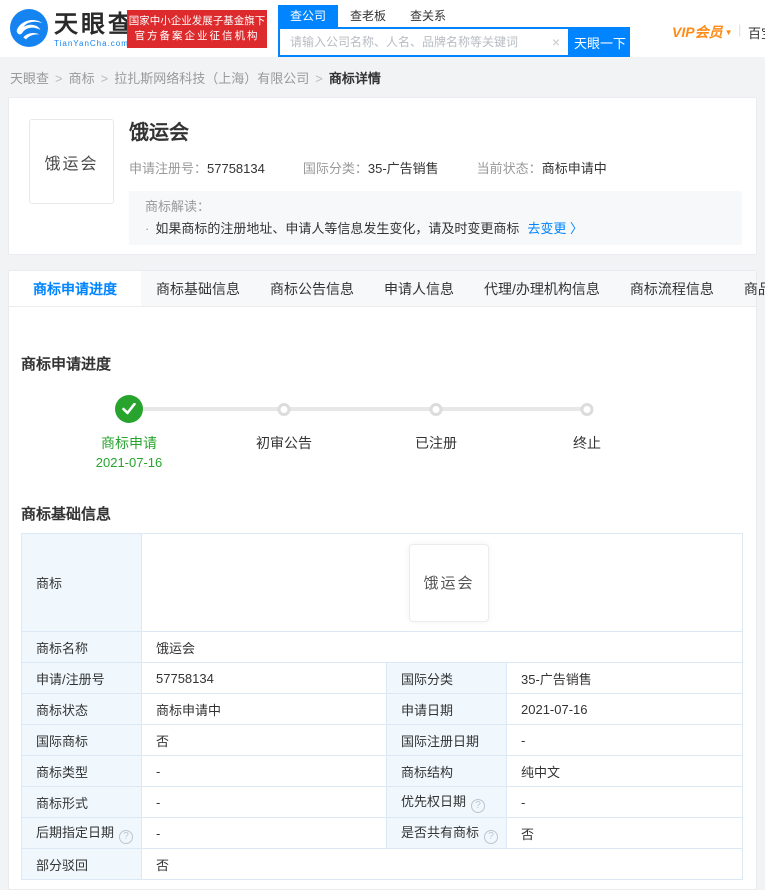 This screenshot has width=765, height=890. I want to click on summary-field-label: 当前状态：, so click(509, 168).